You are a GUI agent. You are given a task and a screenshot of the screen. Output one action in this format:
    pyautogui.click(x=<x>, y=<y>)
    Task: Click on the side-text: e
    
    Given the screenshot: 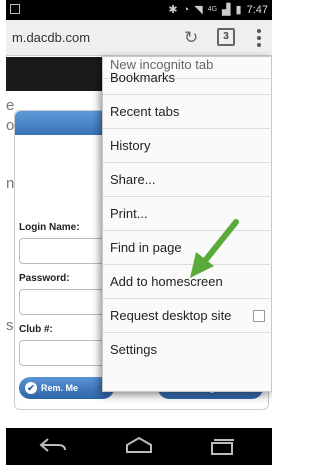 What is the action you would take?
    pyautogui.click(x=10, y=105)
    